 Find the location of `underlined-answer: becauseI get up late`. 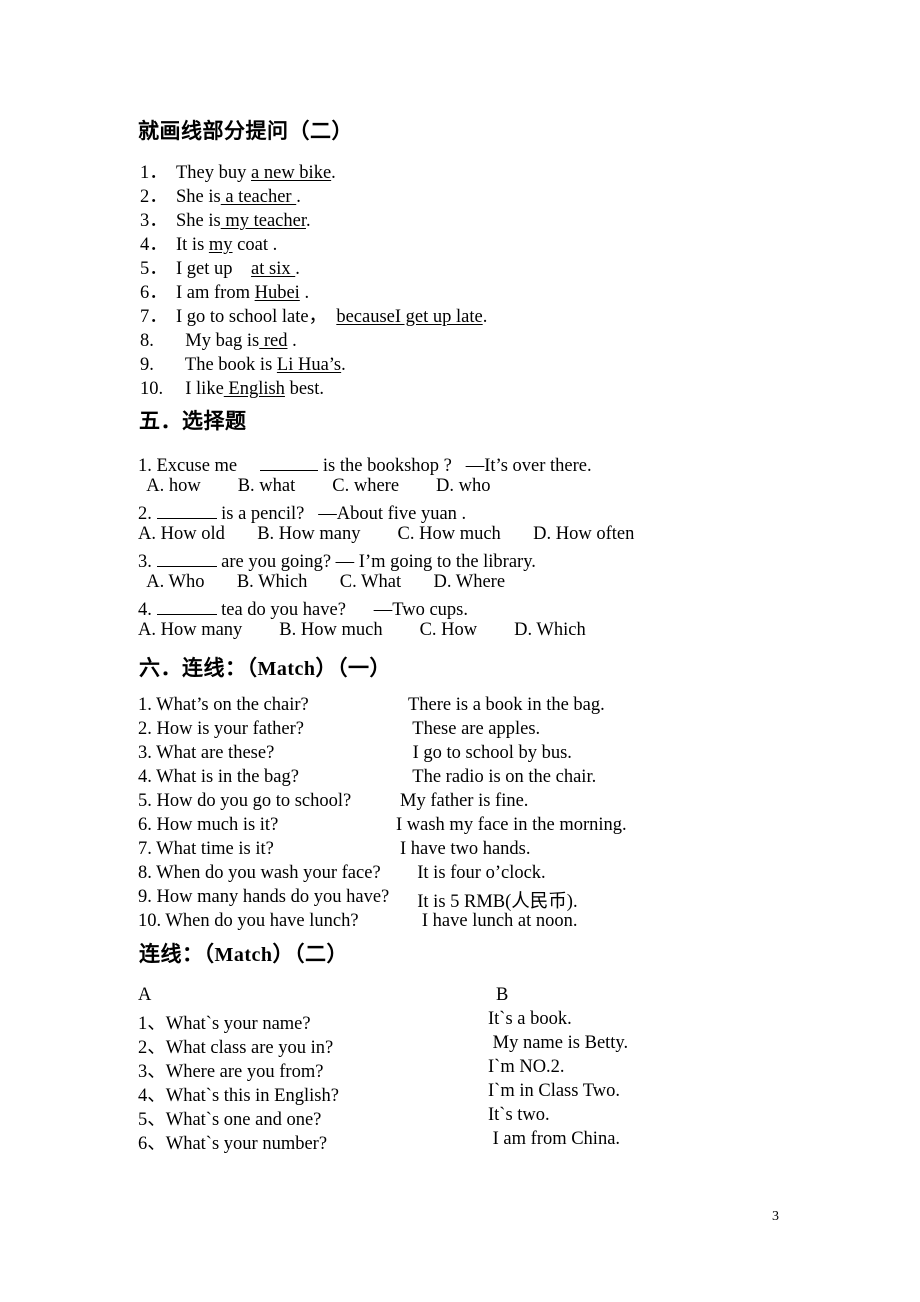

underlined-answer: becauseI get up late is located at coordinates (409, 317).